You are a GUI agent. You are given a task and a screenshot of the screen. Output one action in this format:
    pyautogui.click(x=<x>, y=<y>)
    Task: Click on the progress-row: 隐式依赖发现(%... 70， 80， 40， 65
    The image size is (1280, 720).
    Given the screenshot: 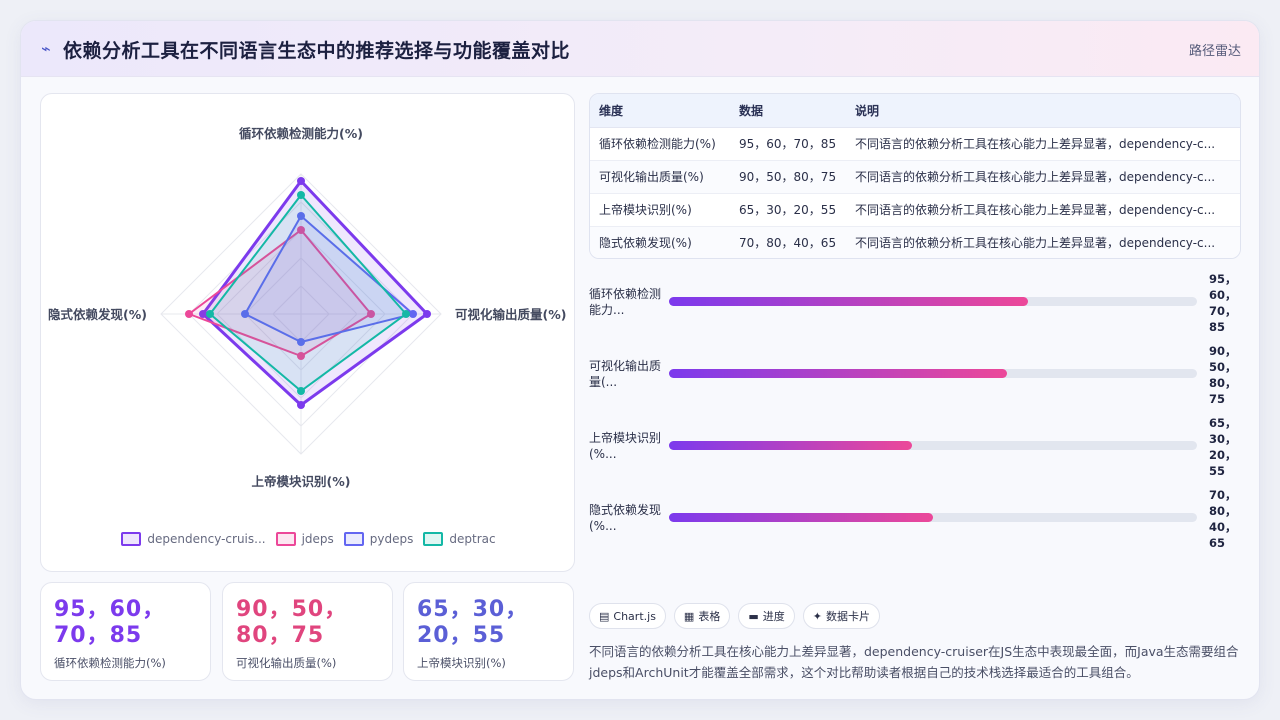 What is the action you would take?
    pyautogui.click(x=919, y=519)
    